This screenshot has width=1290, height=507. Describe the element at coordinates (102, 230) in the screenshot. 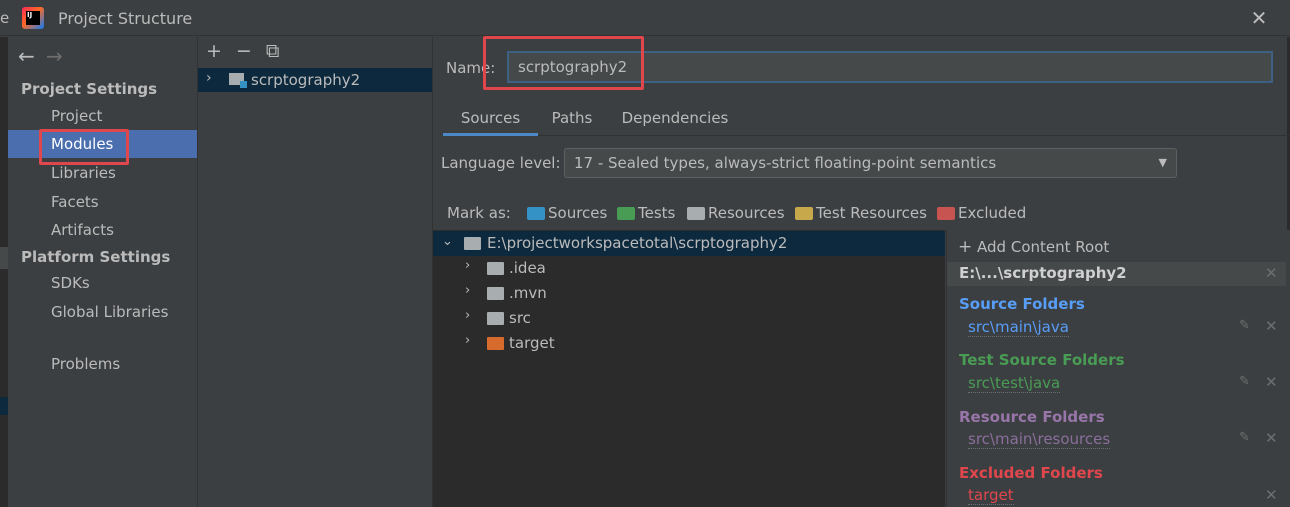

I see `sidebar-item-artifacts: Artifacts` at that location.